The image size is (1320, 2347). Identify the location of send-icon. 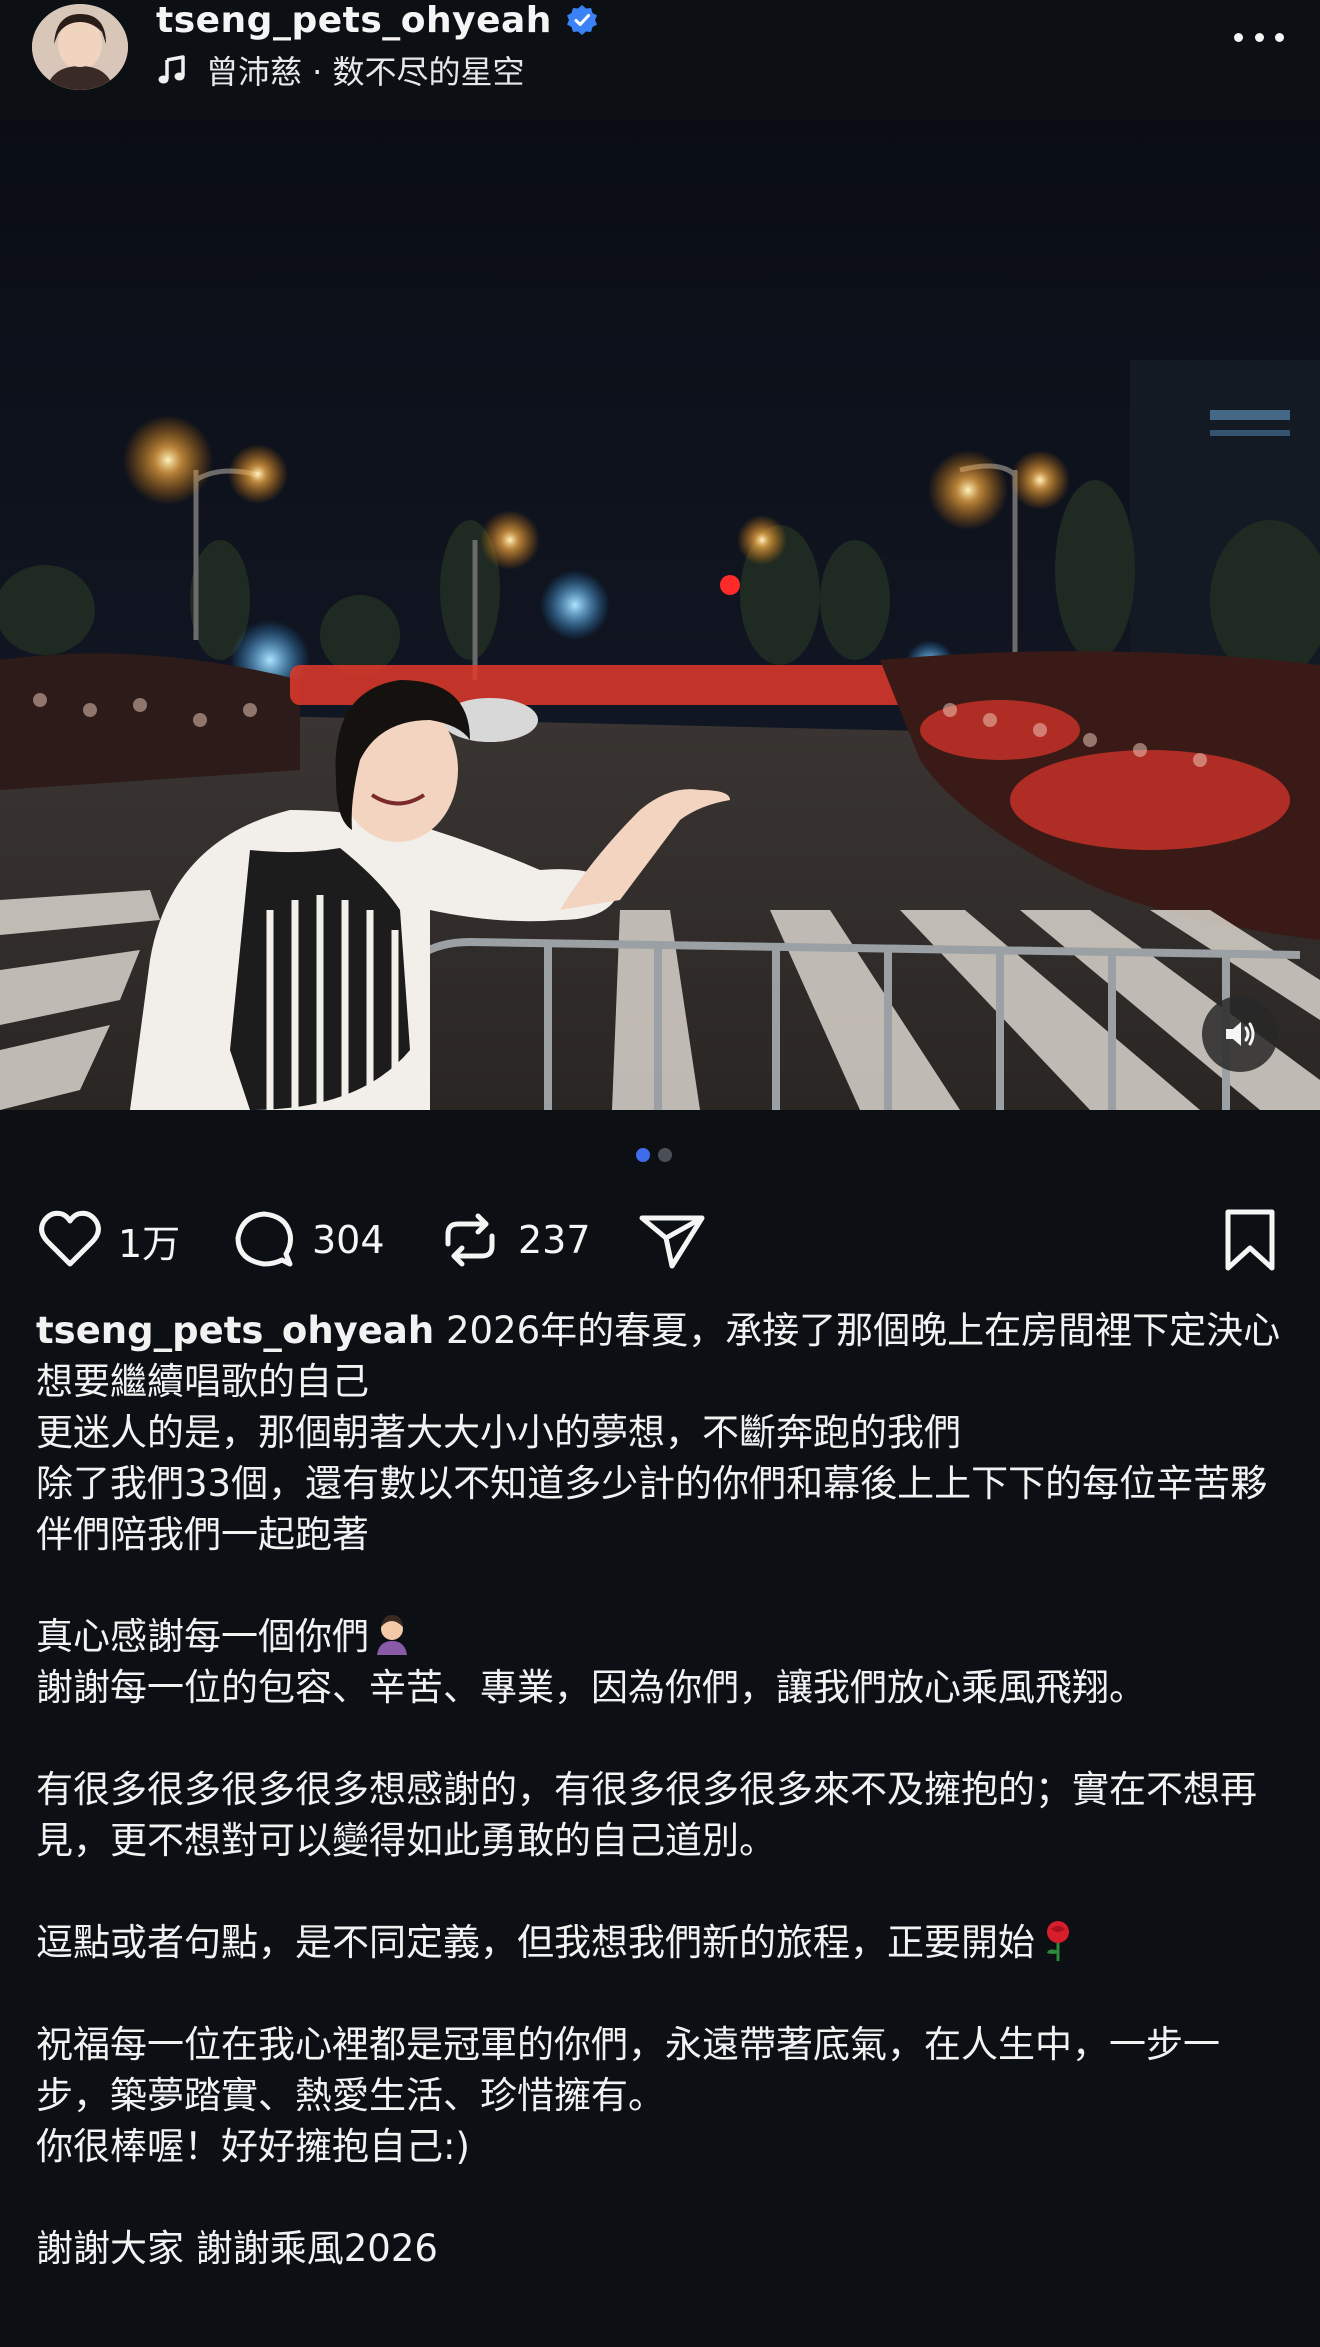
(672, 1242).